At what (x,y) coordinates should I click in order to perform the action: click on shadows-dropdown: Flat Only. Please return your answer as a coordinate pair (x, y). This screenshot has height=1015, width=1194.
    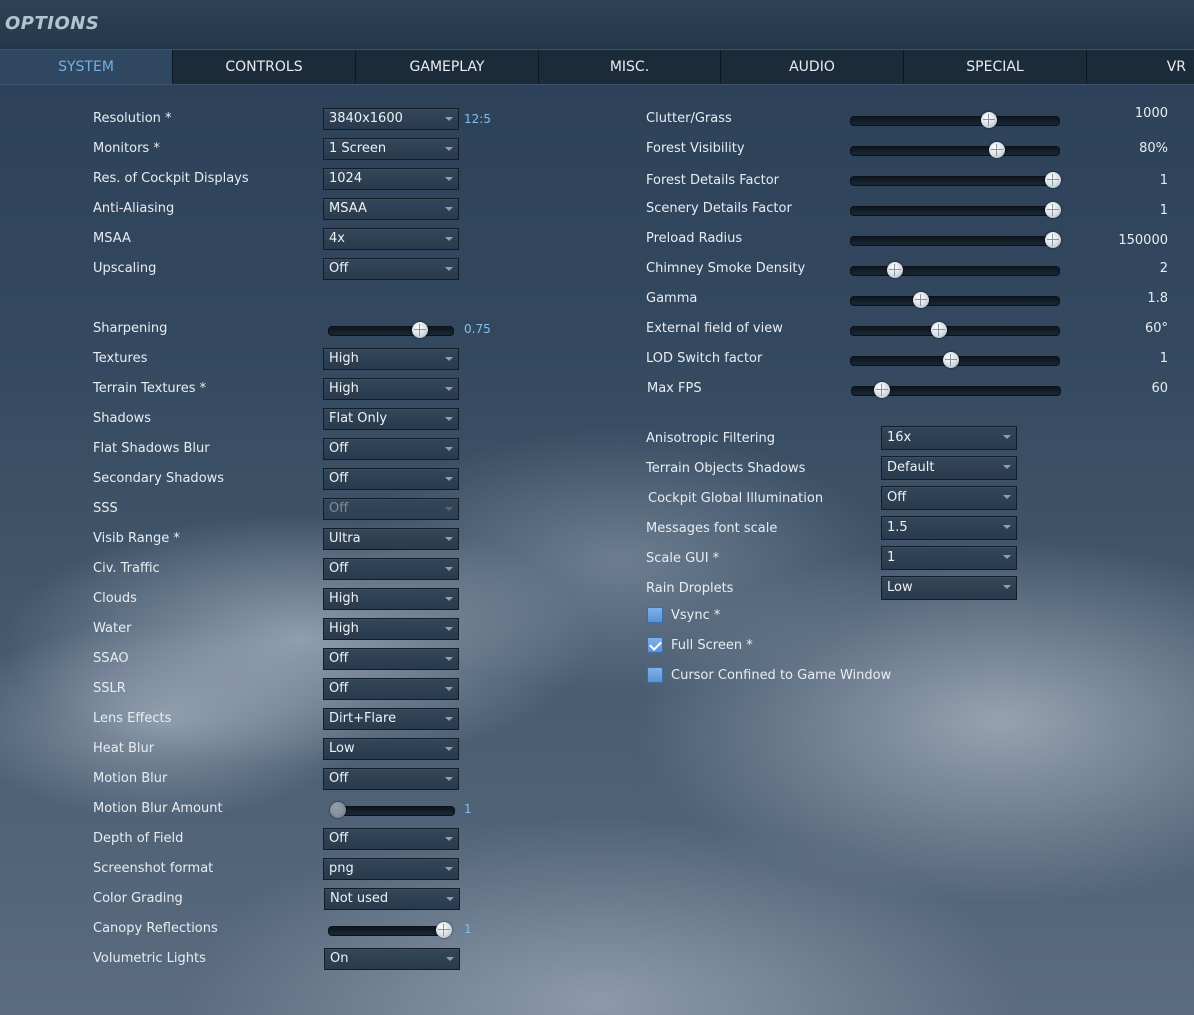
    Looking at the image, I should click on (391, 419).